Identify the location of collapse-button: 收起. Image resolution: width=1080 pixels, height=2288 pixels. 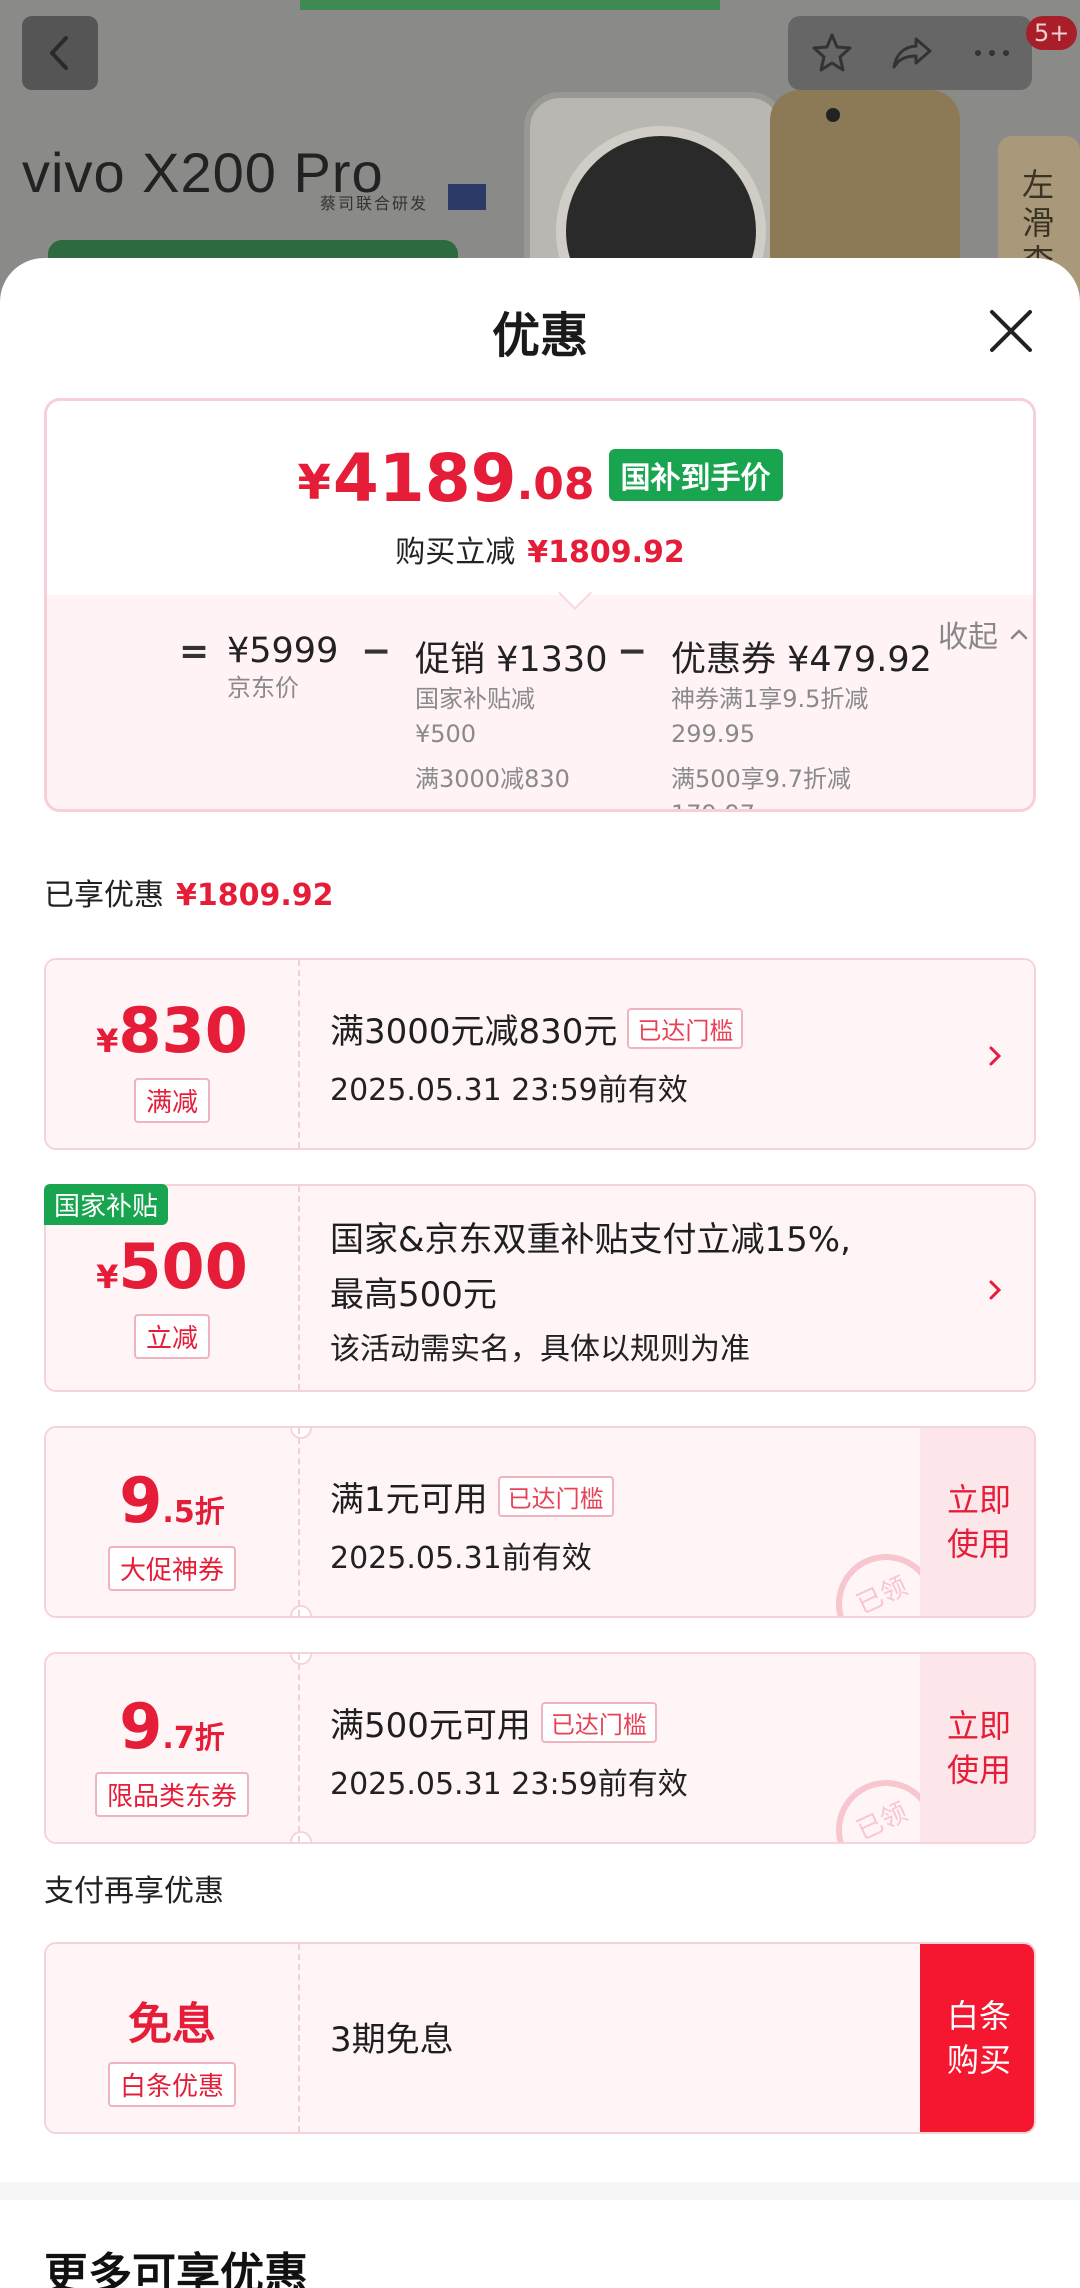
(986, 634).